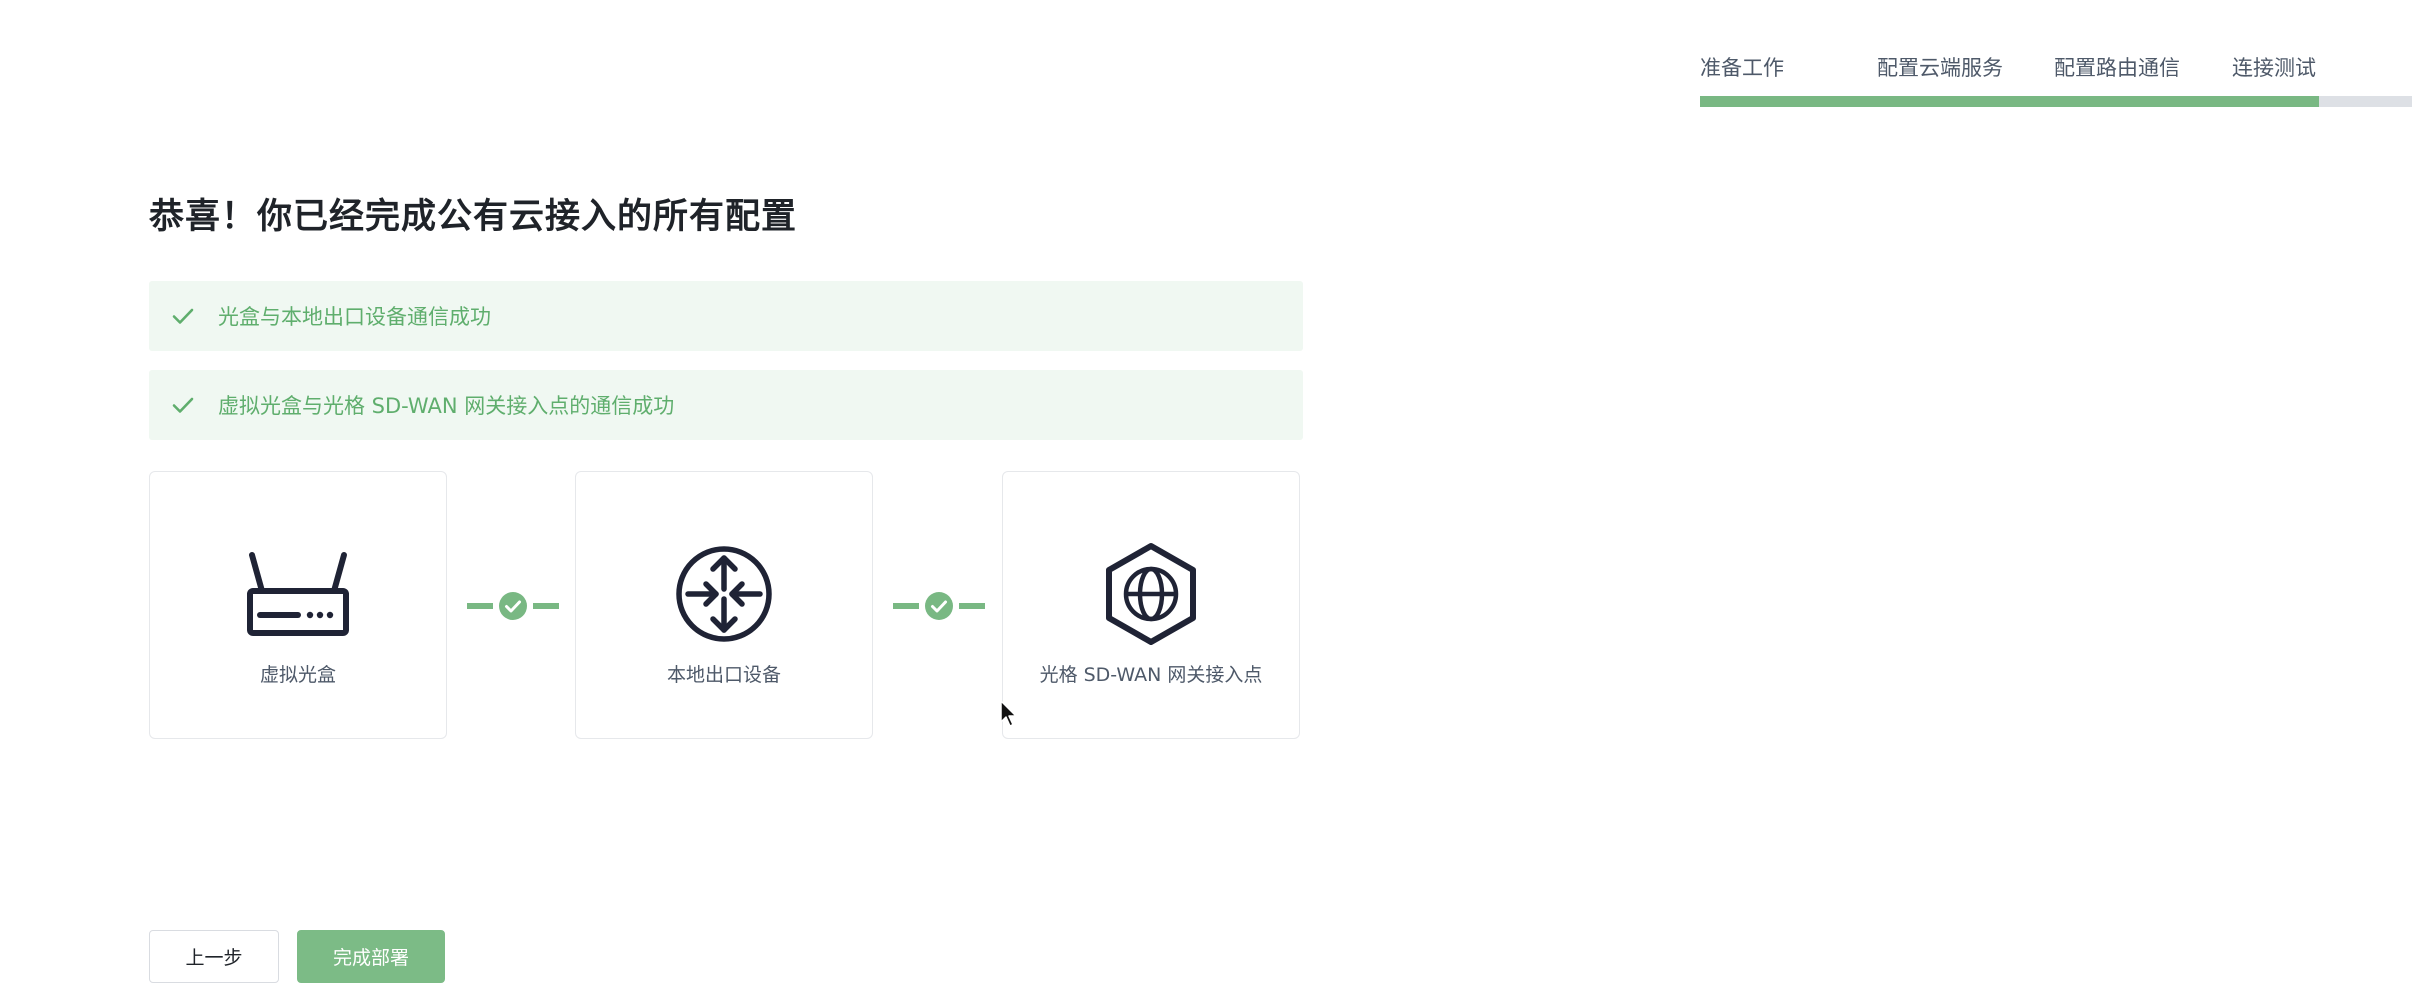  What do you see at coordinates (2117, 67) in the screenshot?
I see `step-config-routing: 配置路由通信` at bounding box center [2117, 67].